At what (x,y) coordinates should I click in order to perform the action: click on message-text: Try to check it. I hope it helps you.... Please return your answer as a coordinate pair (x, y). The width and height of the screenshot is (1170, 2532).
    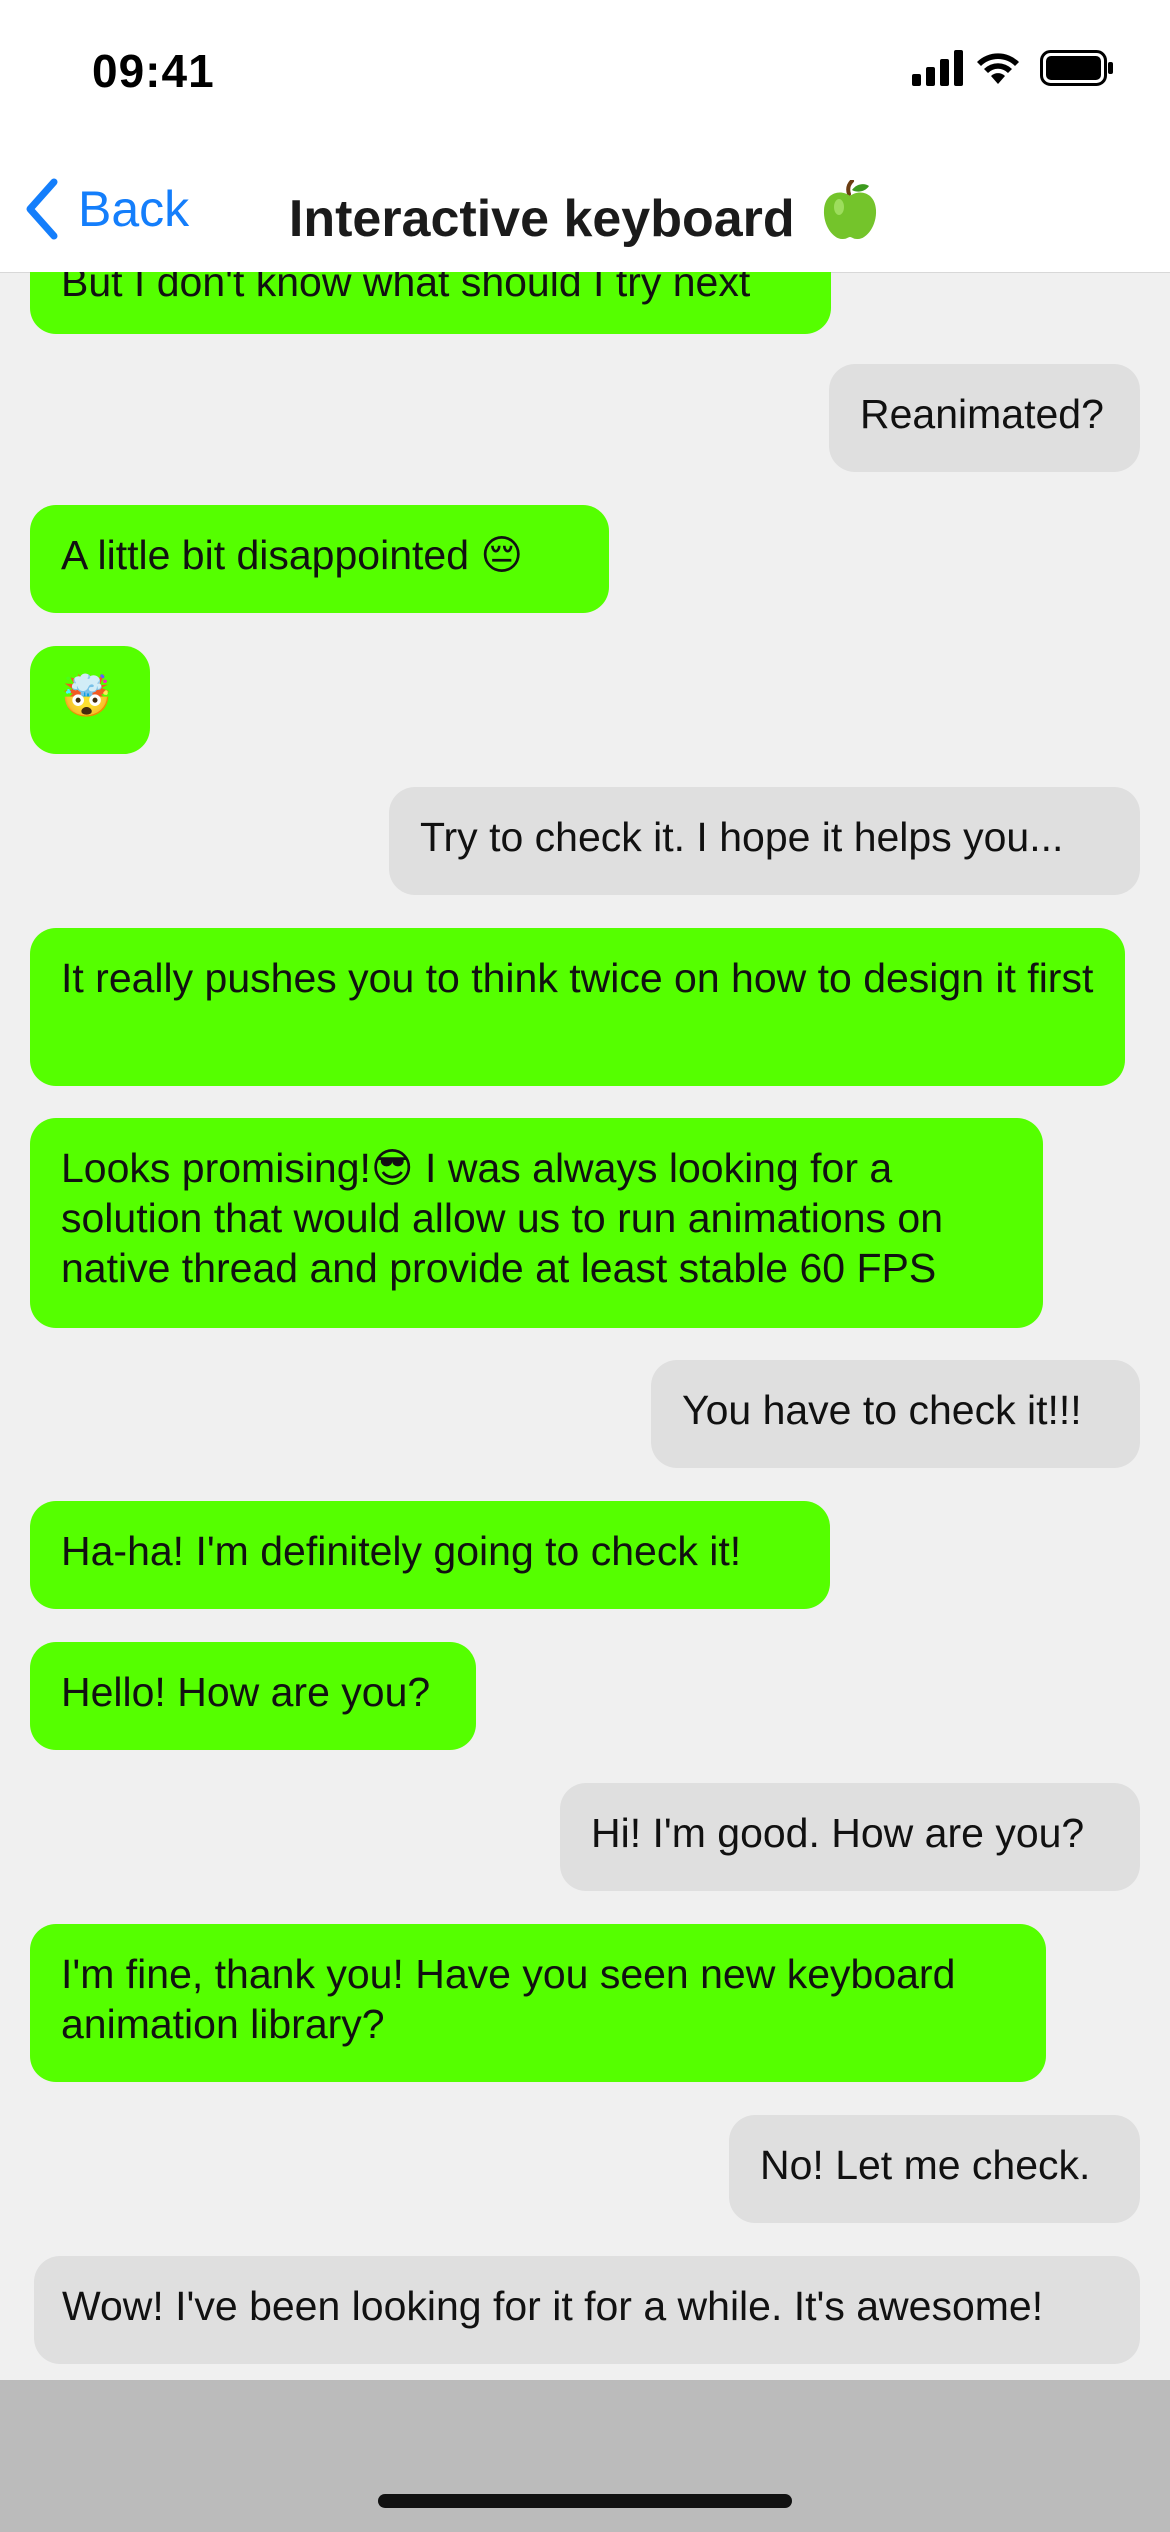
    Looking at the image, I should click on (742, 837).